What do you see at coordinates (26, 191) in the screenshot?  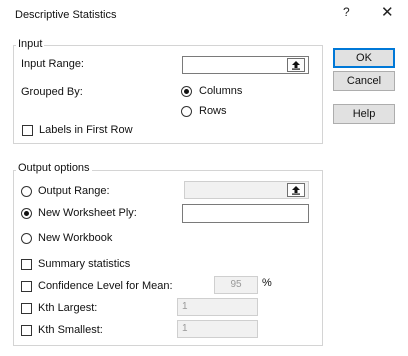 I see `output-range-radio` at bounding box center [26, 191].